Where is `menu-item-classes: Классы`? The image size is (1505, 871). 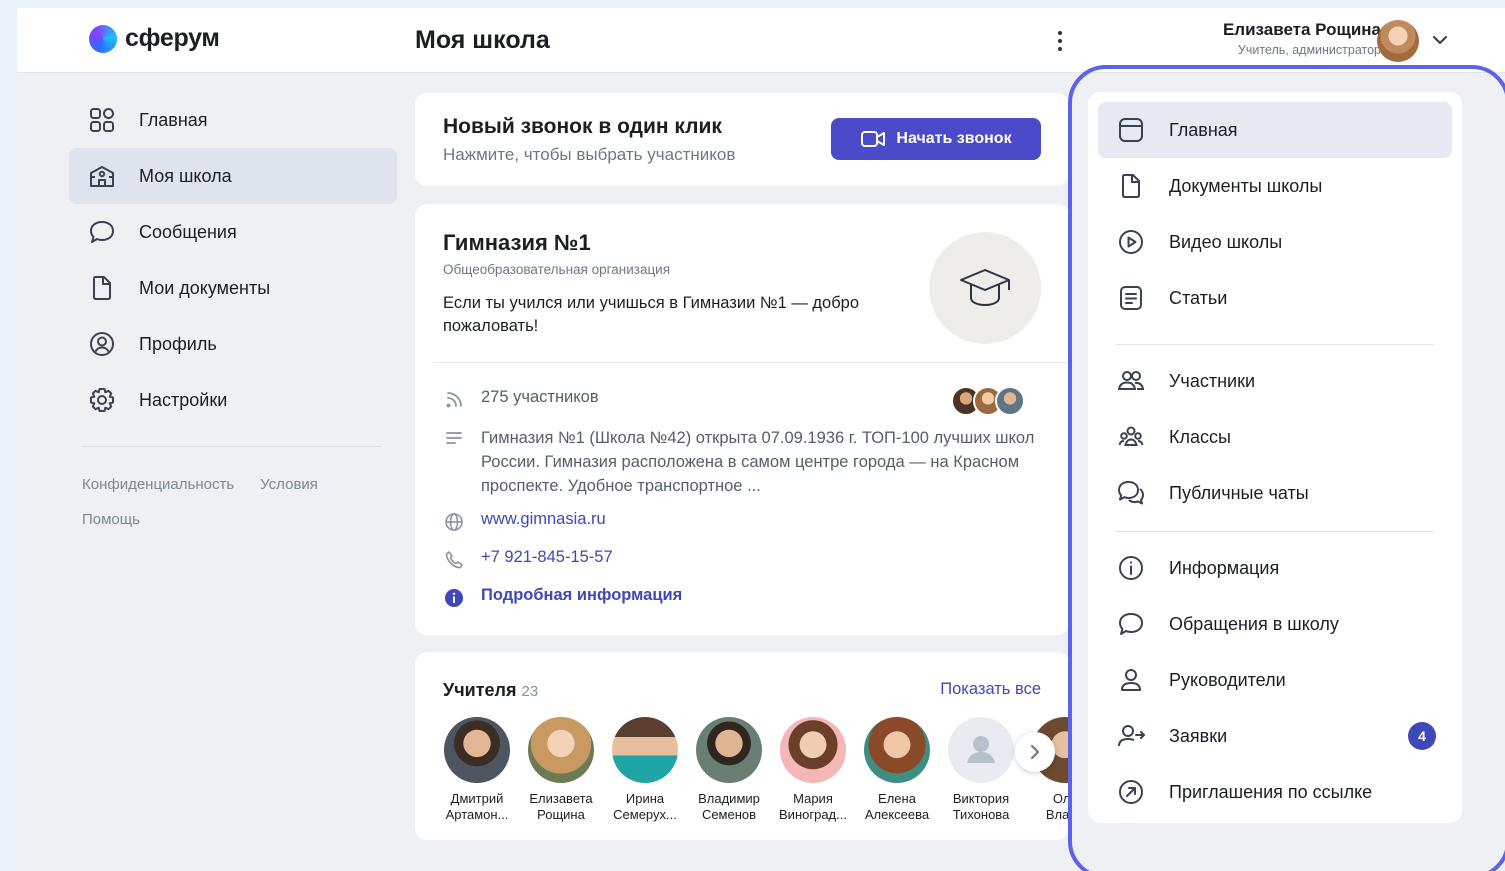 menu-item-classes: Классы is located at coordinates (1275, 437).